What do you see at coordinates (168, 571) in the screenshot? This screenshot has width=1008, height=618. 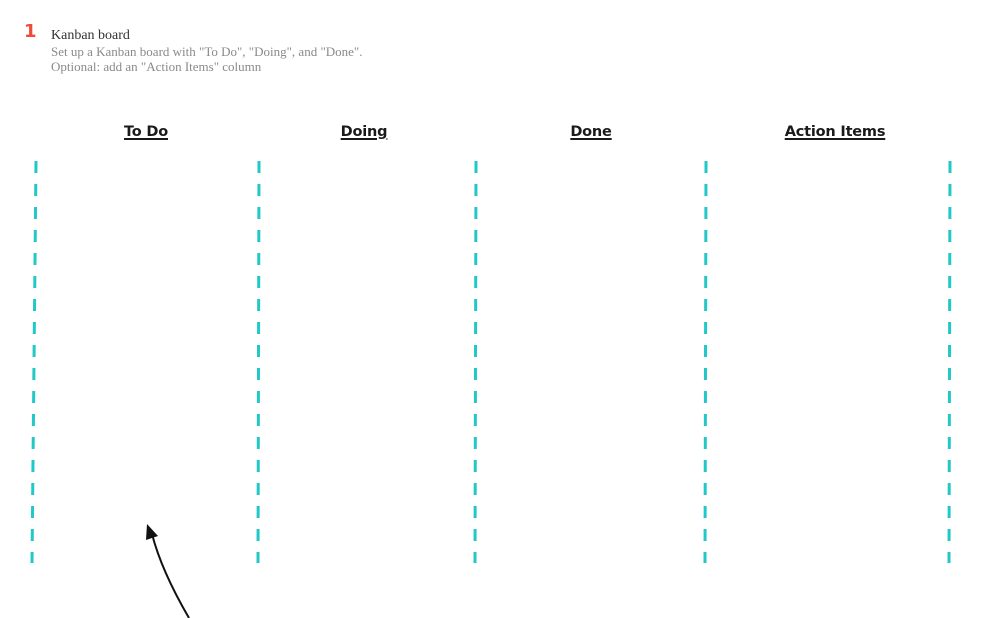 I see `curved-arrow-icon` at bounding box center [168, 571].